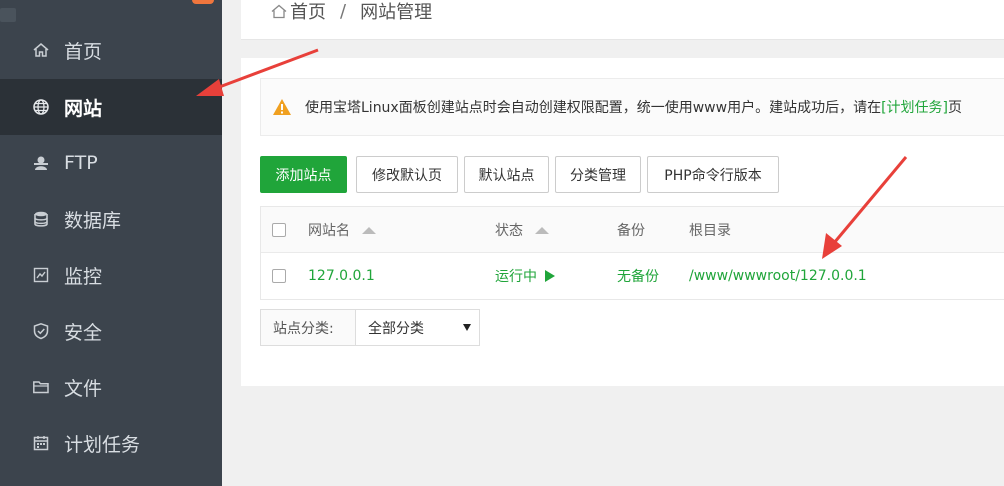 The height and width of the screenshot is (486, 1004). What do you see at coordinates (41, 275) in the screenshot?
I see `monitor-icon` at bounding box center [41, 275].